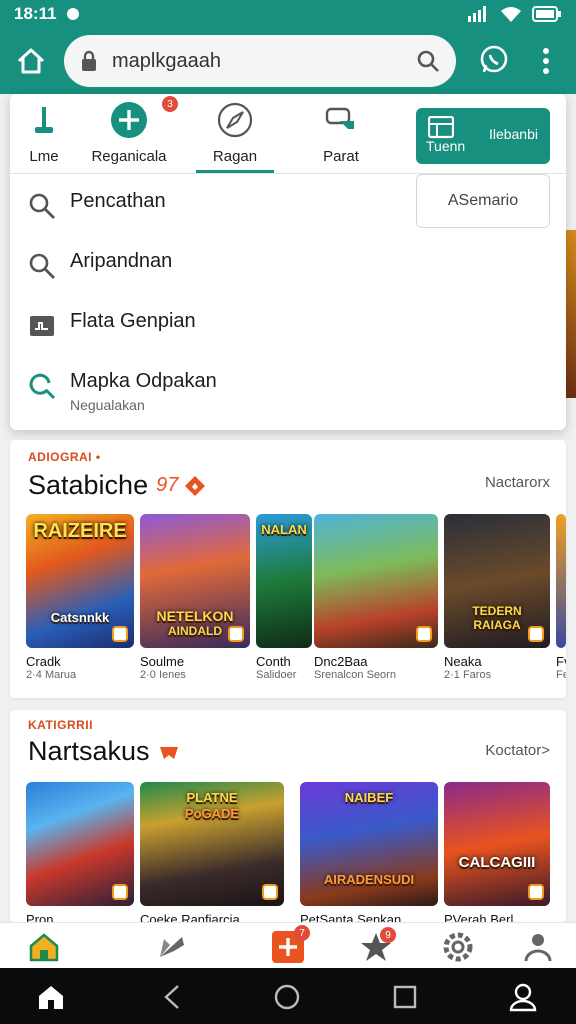  I want to click on settings-icon, so click(458, 947).